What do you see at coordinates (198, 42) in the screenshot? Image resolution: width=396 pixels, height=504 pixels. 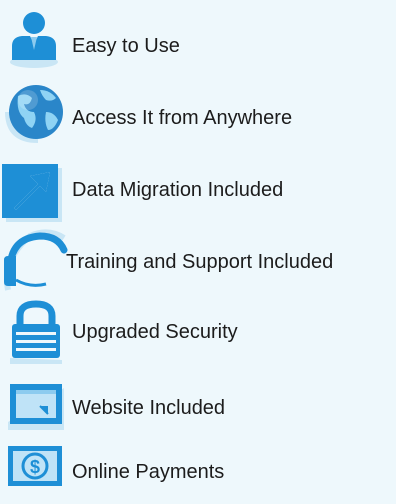 I see `feature-item-easy-to-use: Easy to Use` at bounding box center [198, 42].